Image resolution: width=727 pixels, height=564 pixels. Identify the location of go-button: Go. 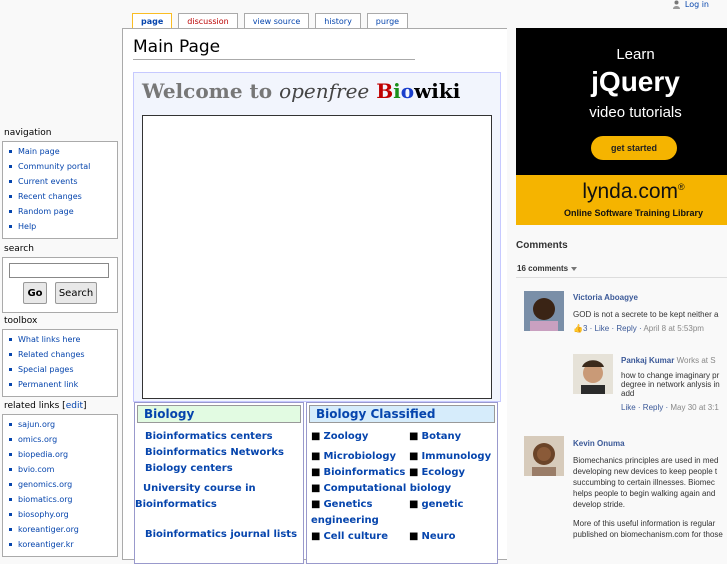
(35, 293).